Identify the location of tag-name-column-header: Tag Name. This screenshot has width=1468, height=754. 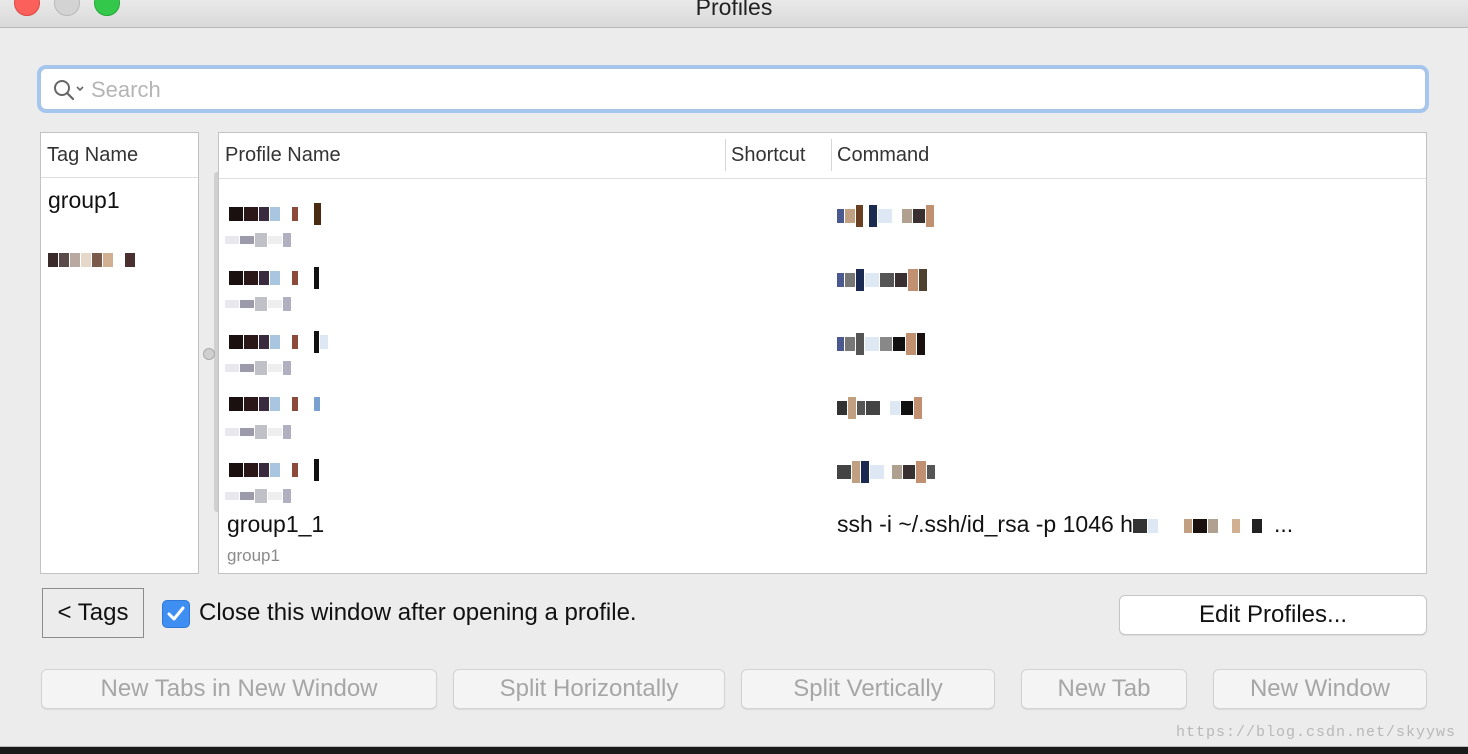
(119, 155).